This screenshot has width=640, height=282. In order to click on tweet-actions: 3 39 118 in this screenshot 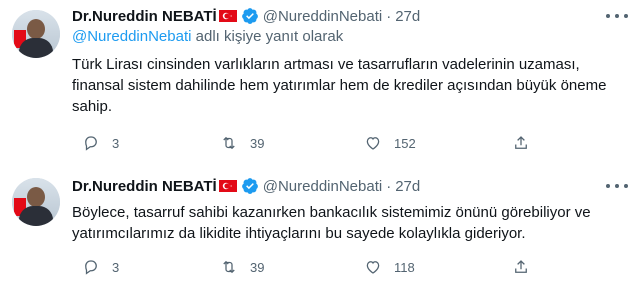, I will do `click(307, 268)`.